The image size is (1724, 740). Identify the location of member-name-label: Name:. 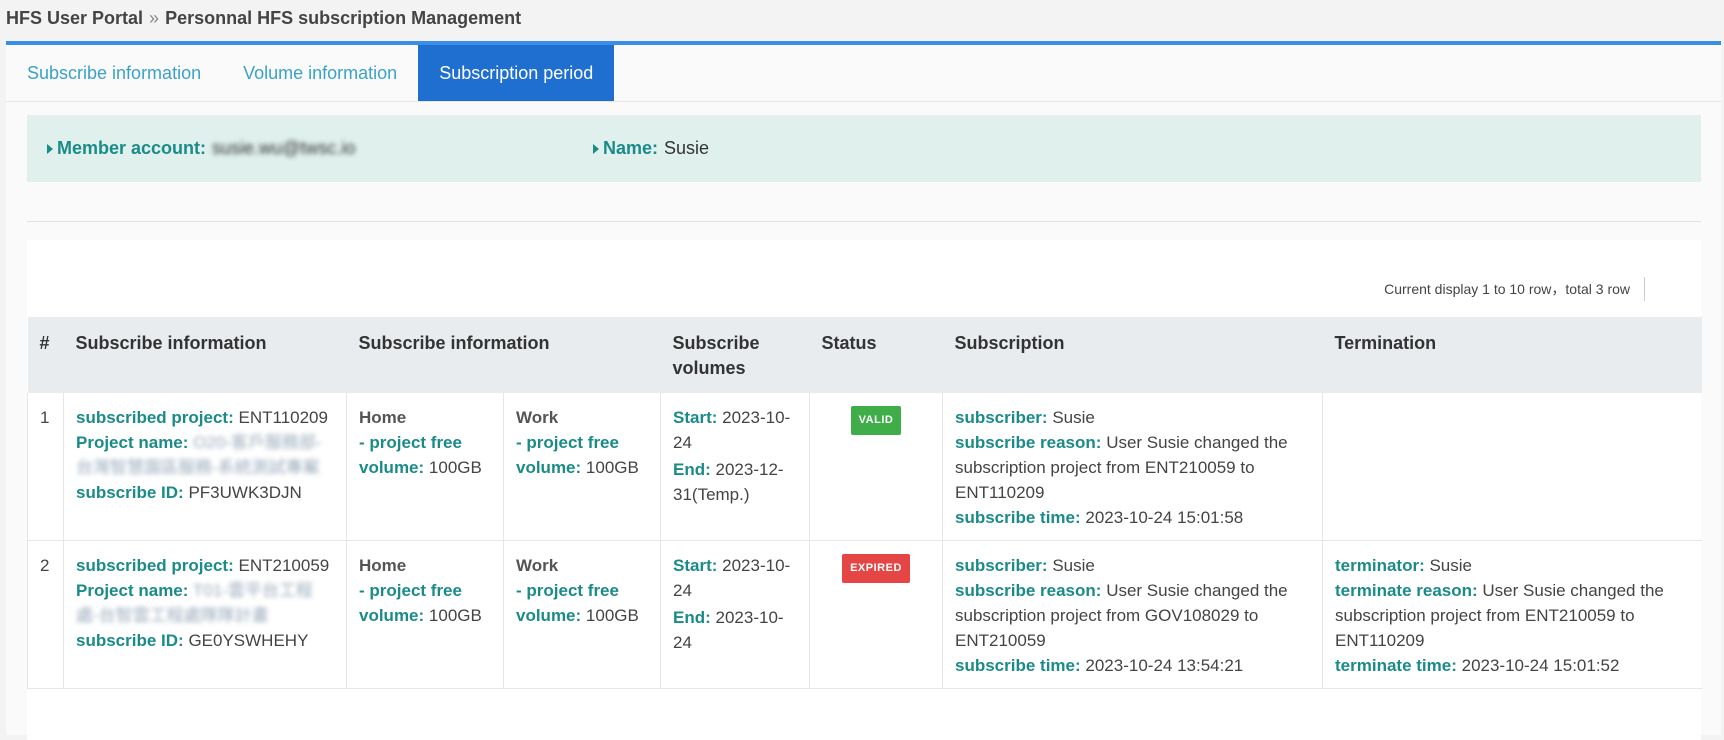
(631, 148).